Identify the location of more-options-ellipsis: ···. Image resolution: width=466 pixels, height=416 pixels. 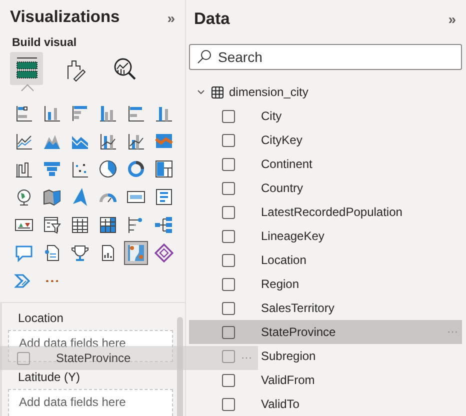
(246, 358).